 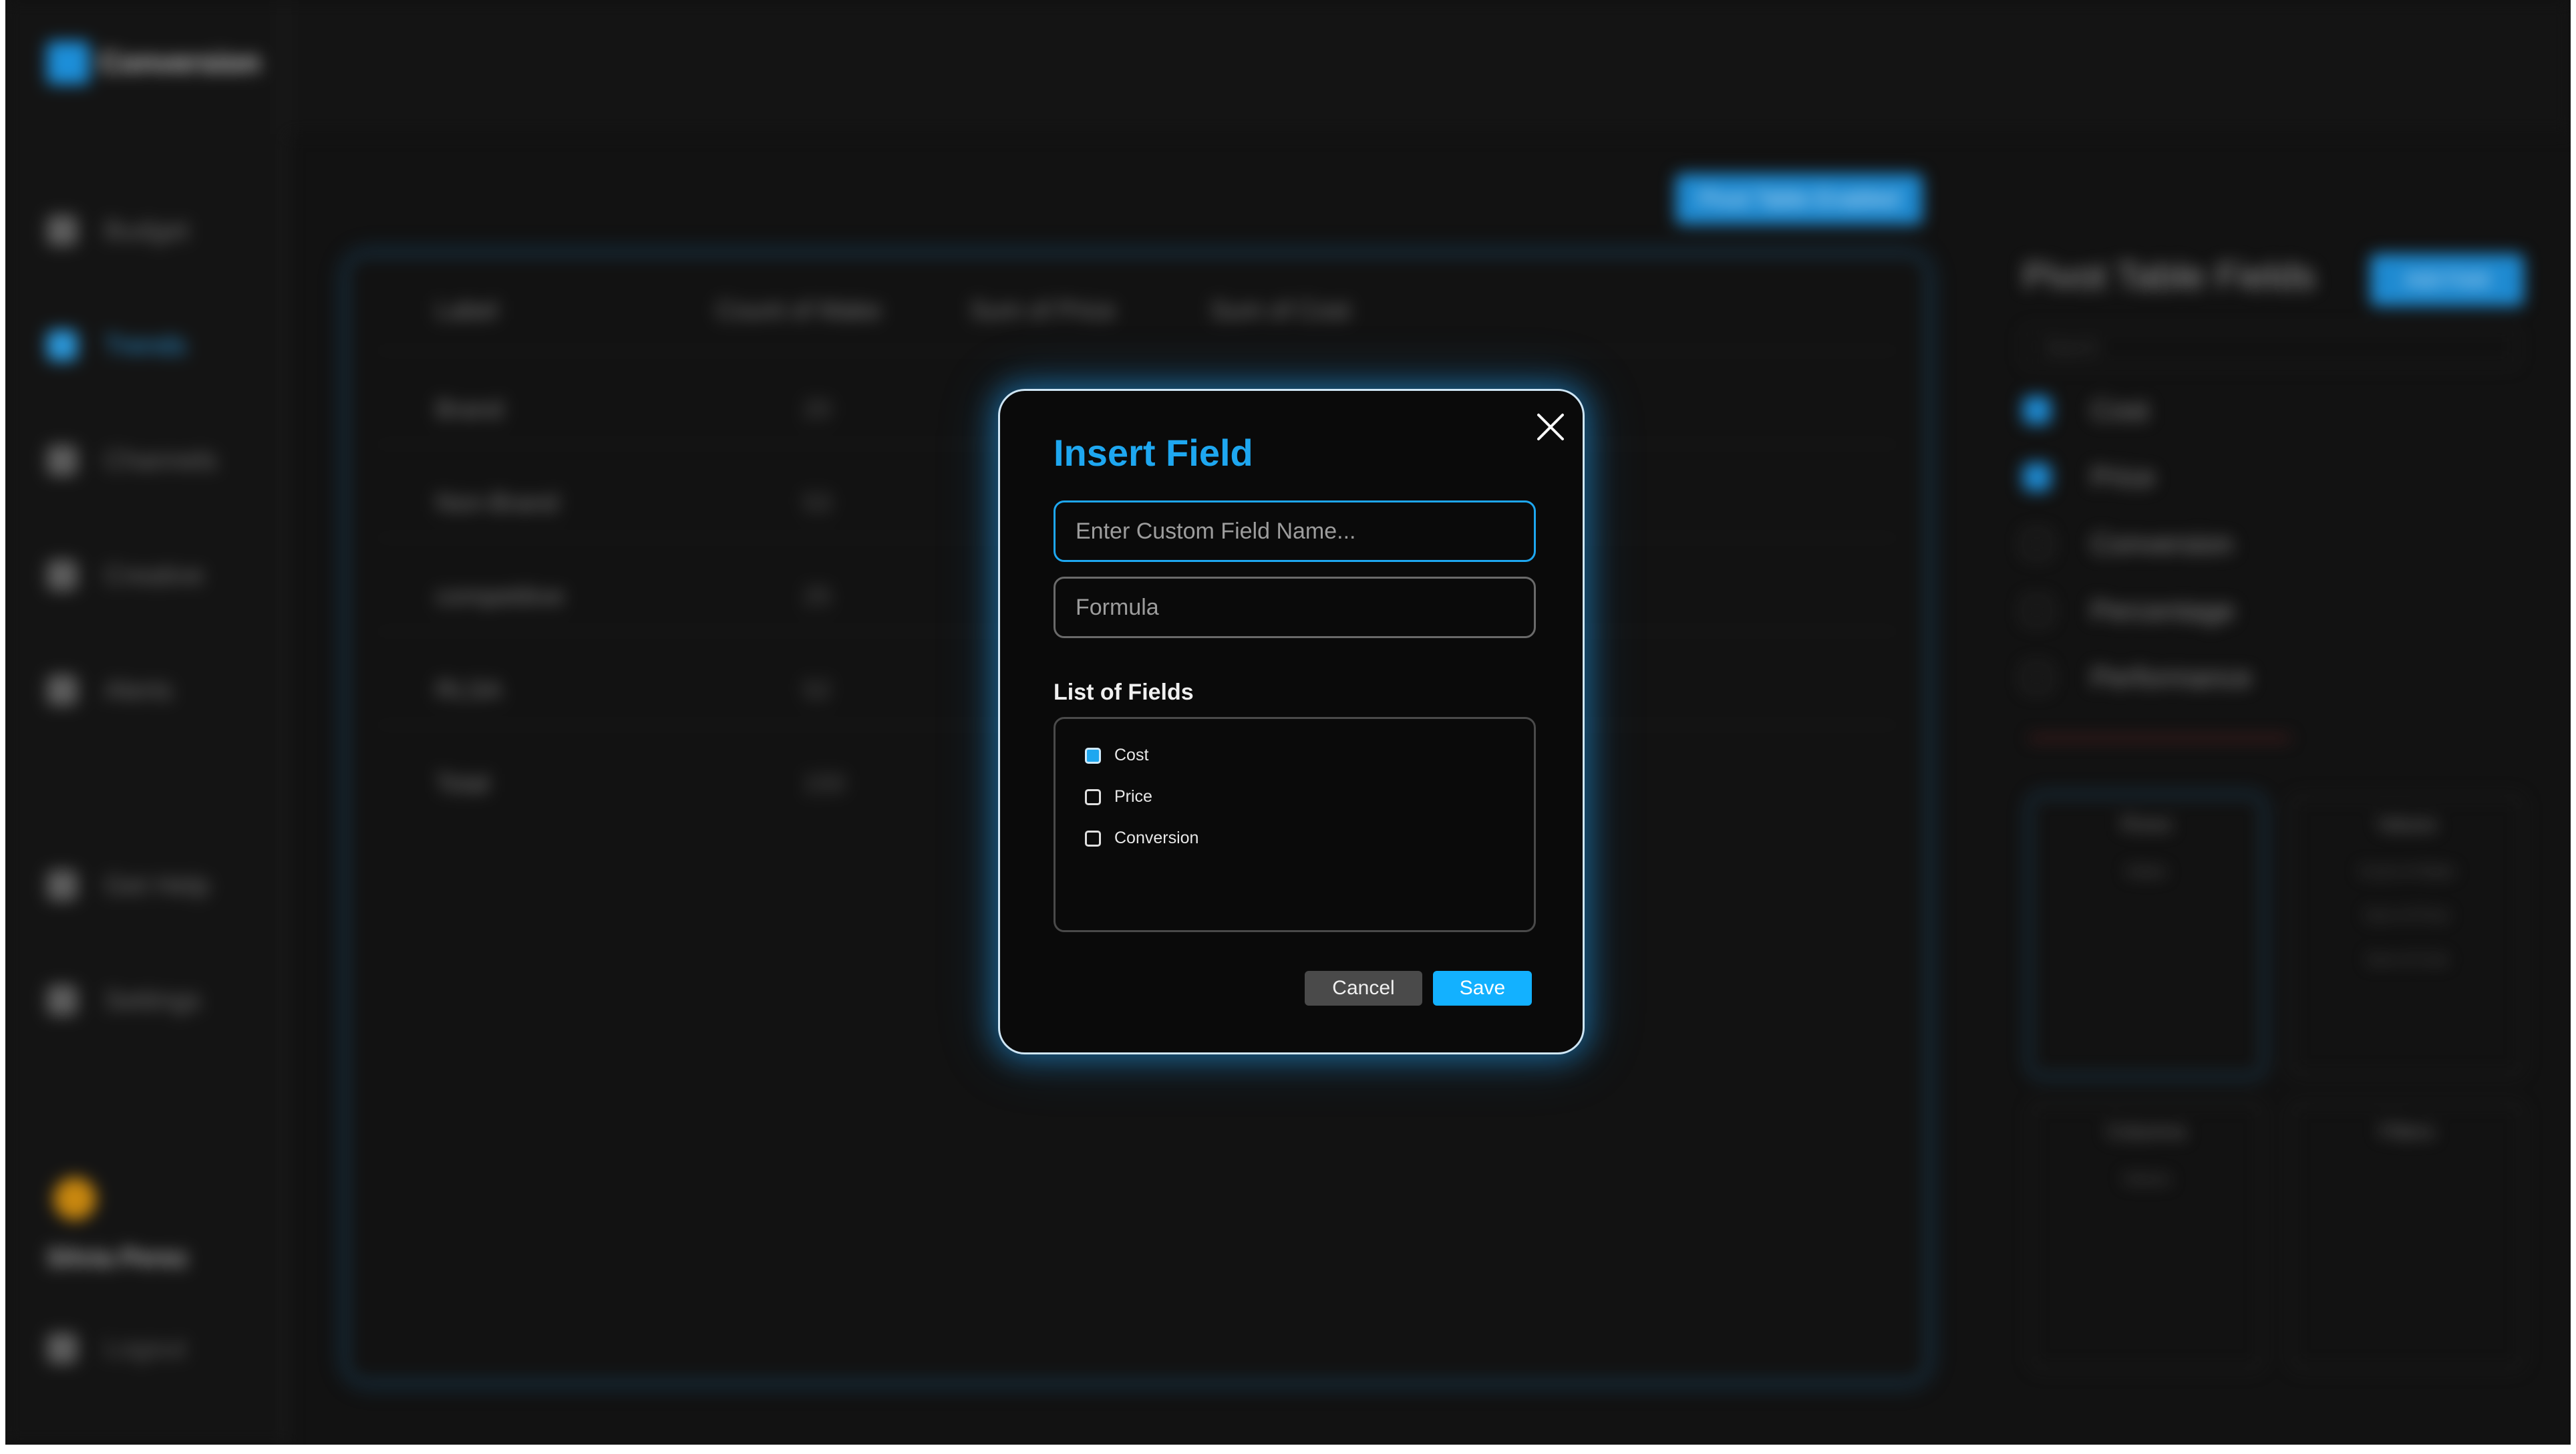 I want to click on chart-icon, so click(x=62, y=345).